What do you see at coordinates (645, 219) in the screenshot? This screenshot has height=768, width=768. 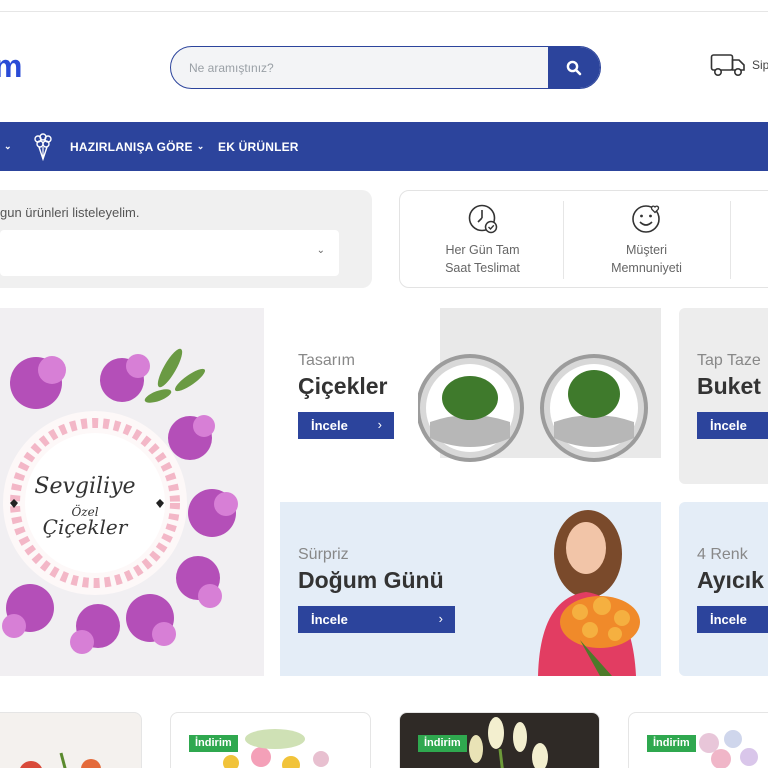 I see `smiley-heart-icon` at bounding box center [645, 219].